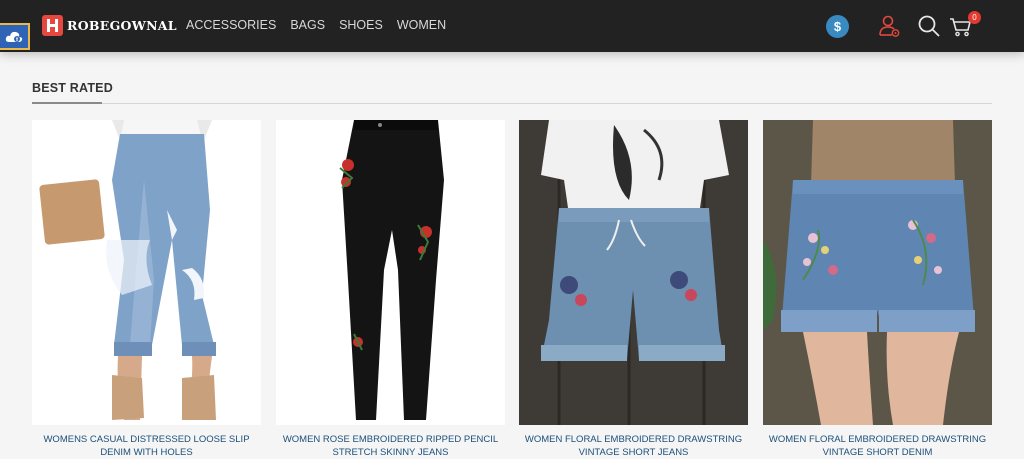  Describe the element at coordinates (307, 25) in the screenshot. I see `nav-item-bags: BAGS` at that location.